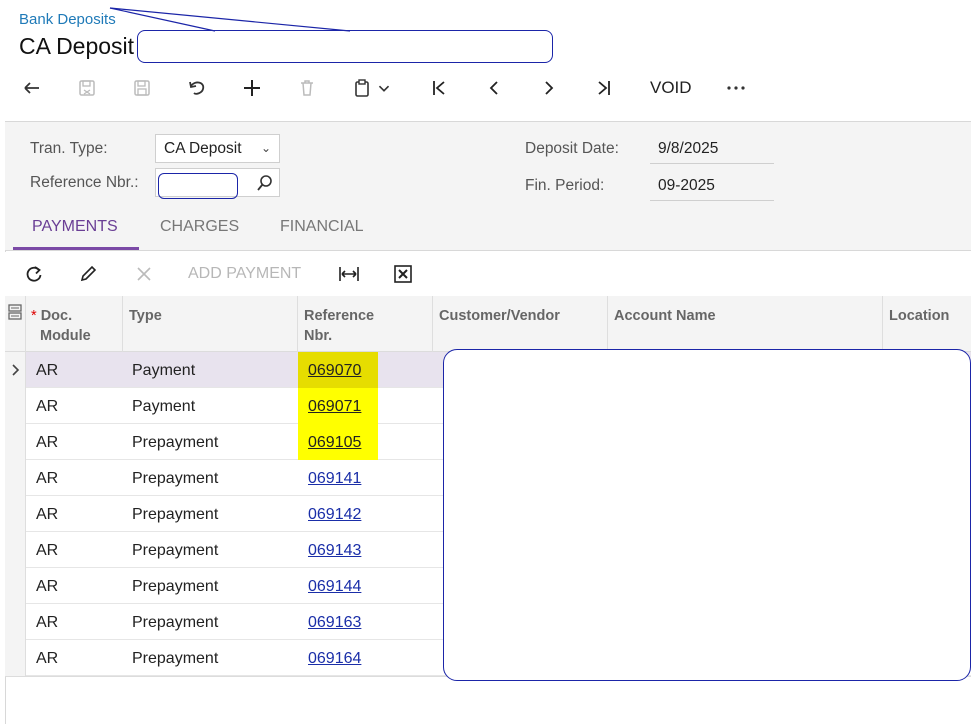 This screenshot has height=724, width=971. Describe the element at coordinates (144, 274) in the screenshot. I see `delete-row-icon` at that location.